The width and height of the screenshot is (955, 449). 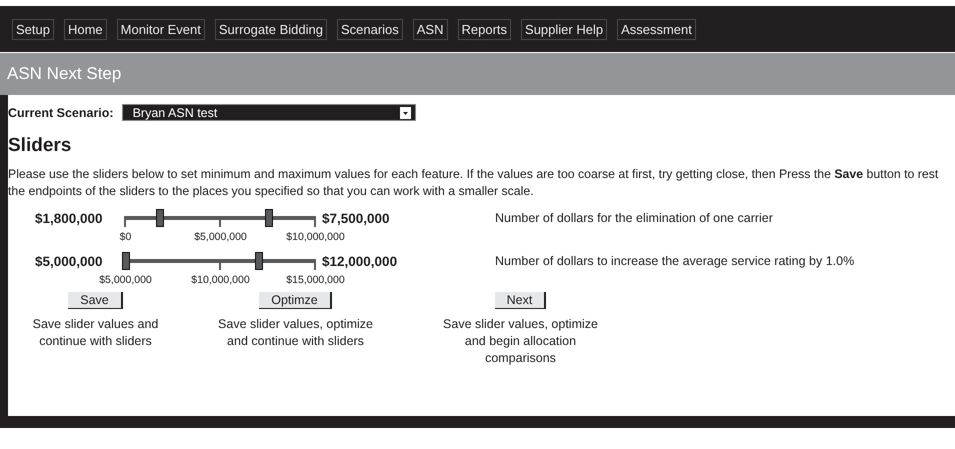 What do you see at coordinates (485, 29) in the screenshot?
I see `nav-link: Reports` at bounding box center [485, 29].